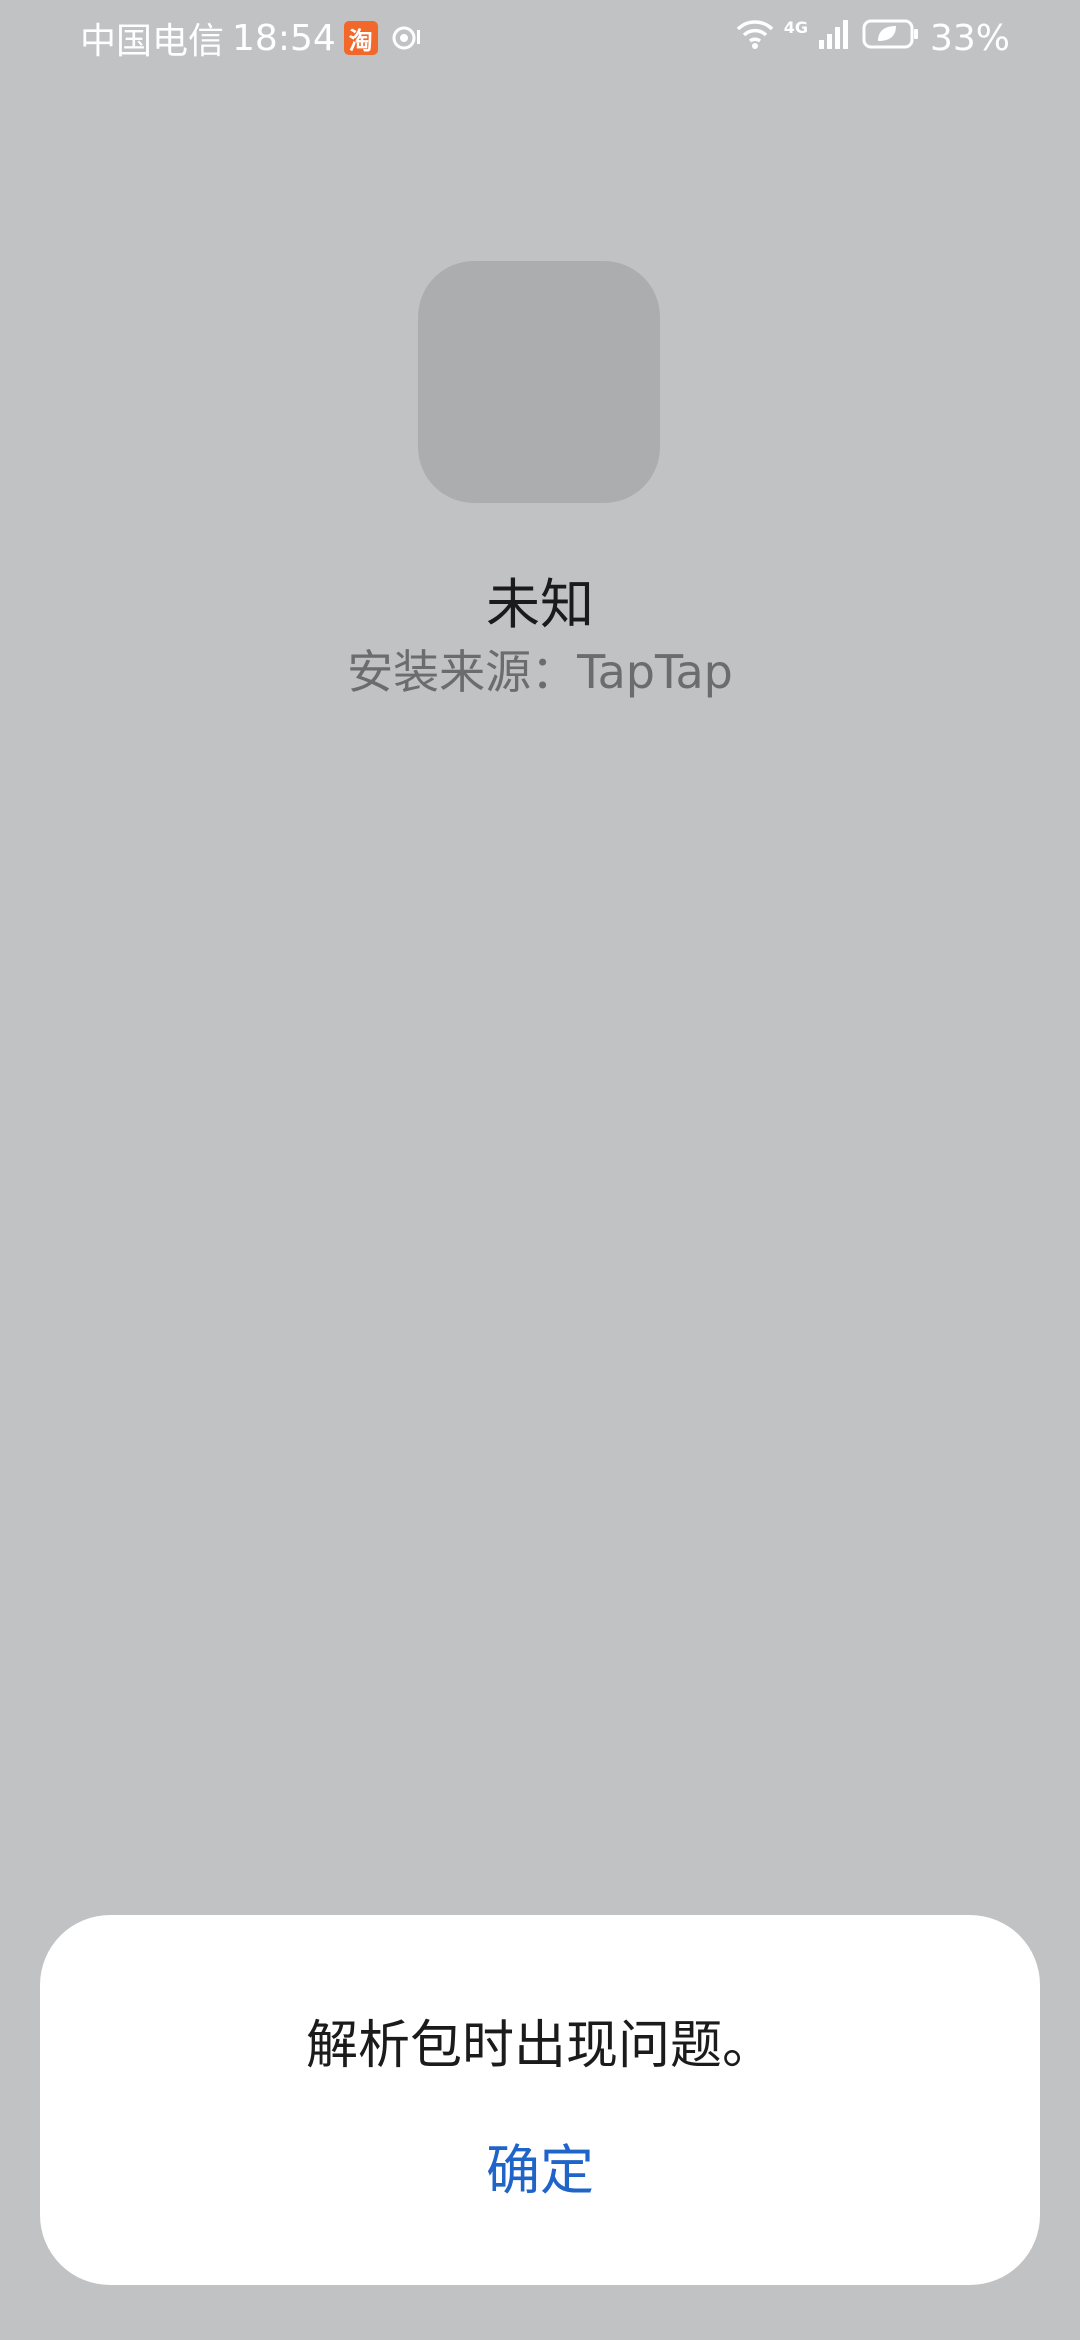  What do you see at coordinates (360, 38) in the screenshot?
I see `taobao-app-icon: 淘` at bounding box center [360, 38].